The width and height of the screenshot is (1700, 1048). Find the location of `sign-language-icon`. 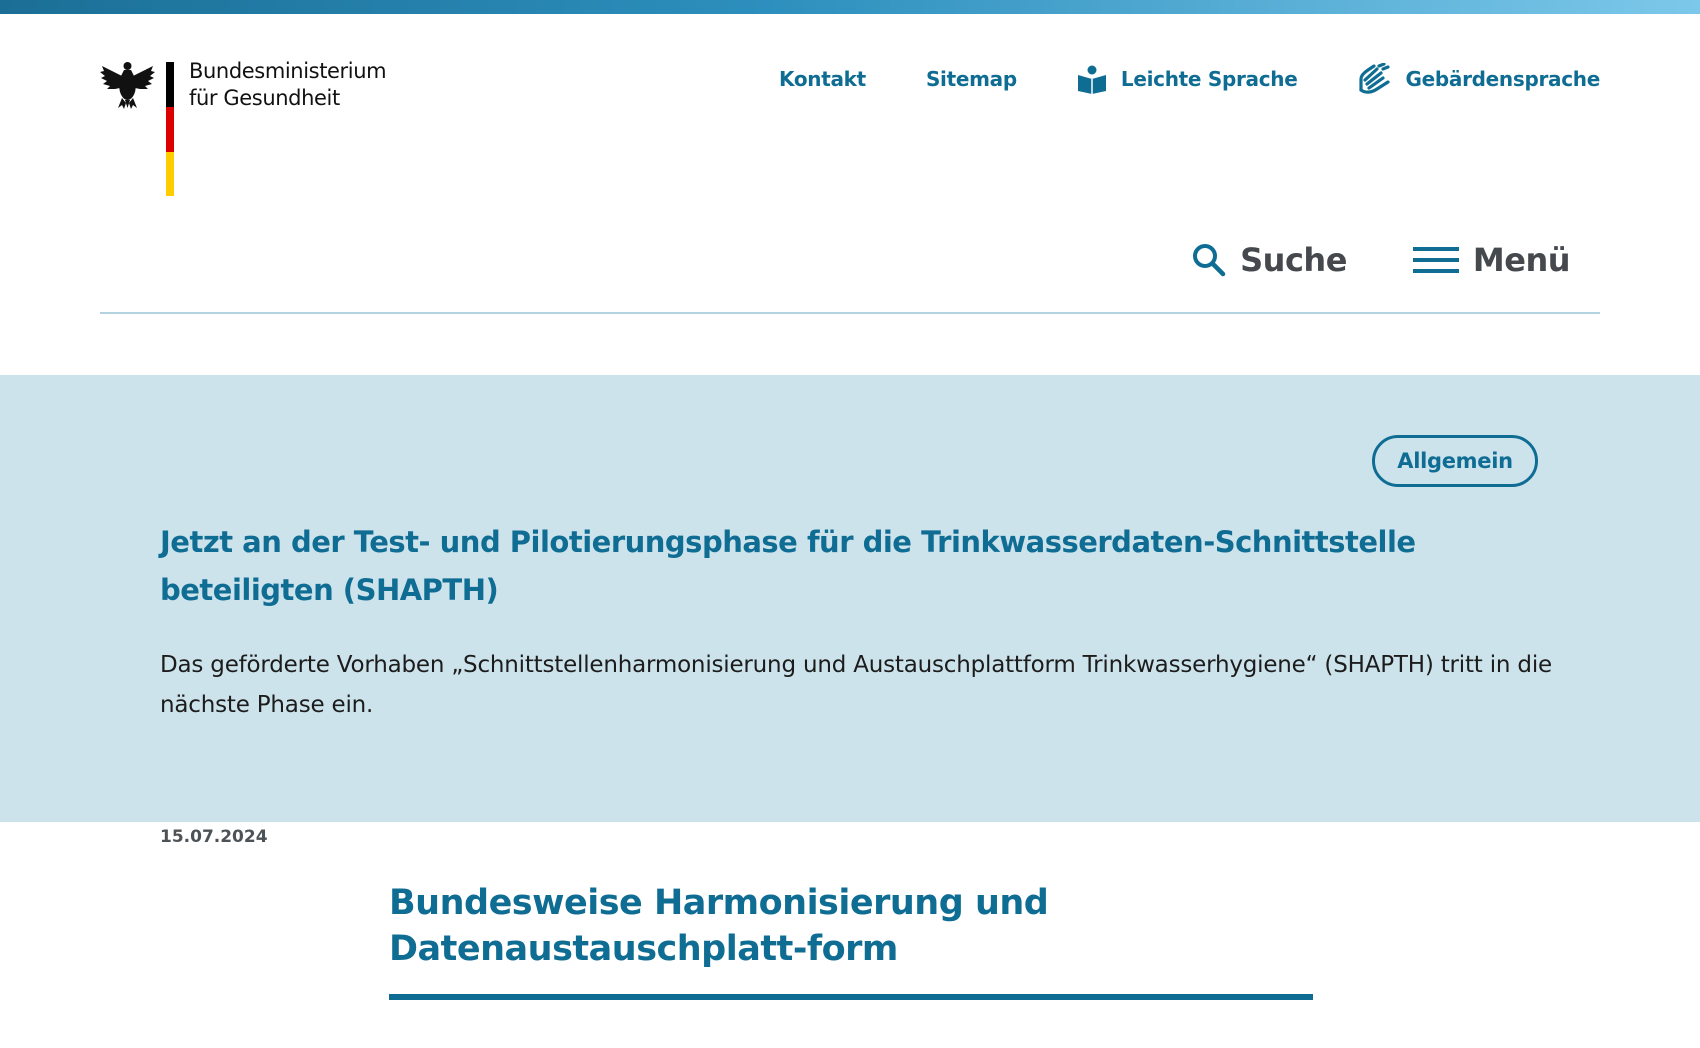

sign-language-icon is located at coordinates (1375, 78).